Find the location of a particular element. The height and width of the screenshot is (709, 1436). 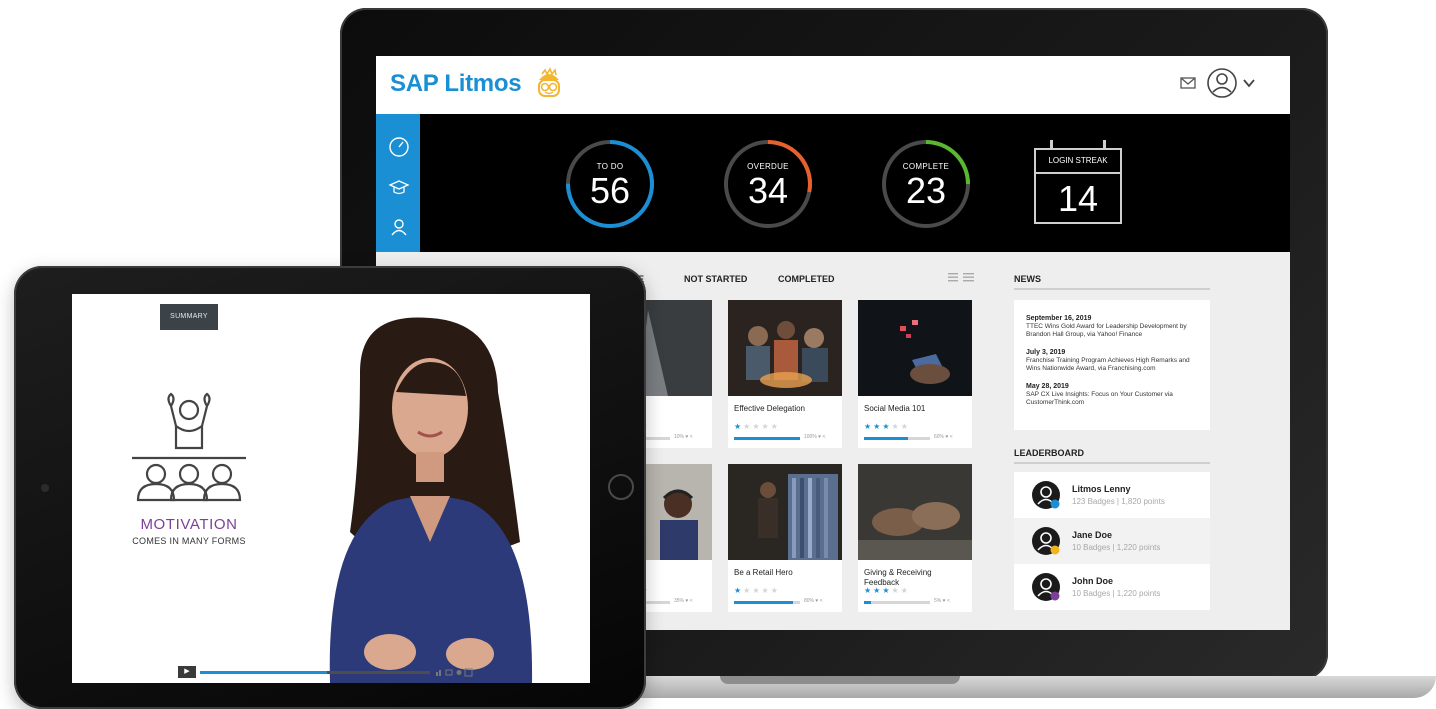

graduation-cap-icon is located at coordinates (399, 187).